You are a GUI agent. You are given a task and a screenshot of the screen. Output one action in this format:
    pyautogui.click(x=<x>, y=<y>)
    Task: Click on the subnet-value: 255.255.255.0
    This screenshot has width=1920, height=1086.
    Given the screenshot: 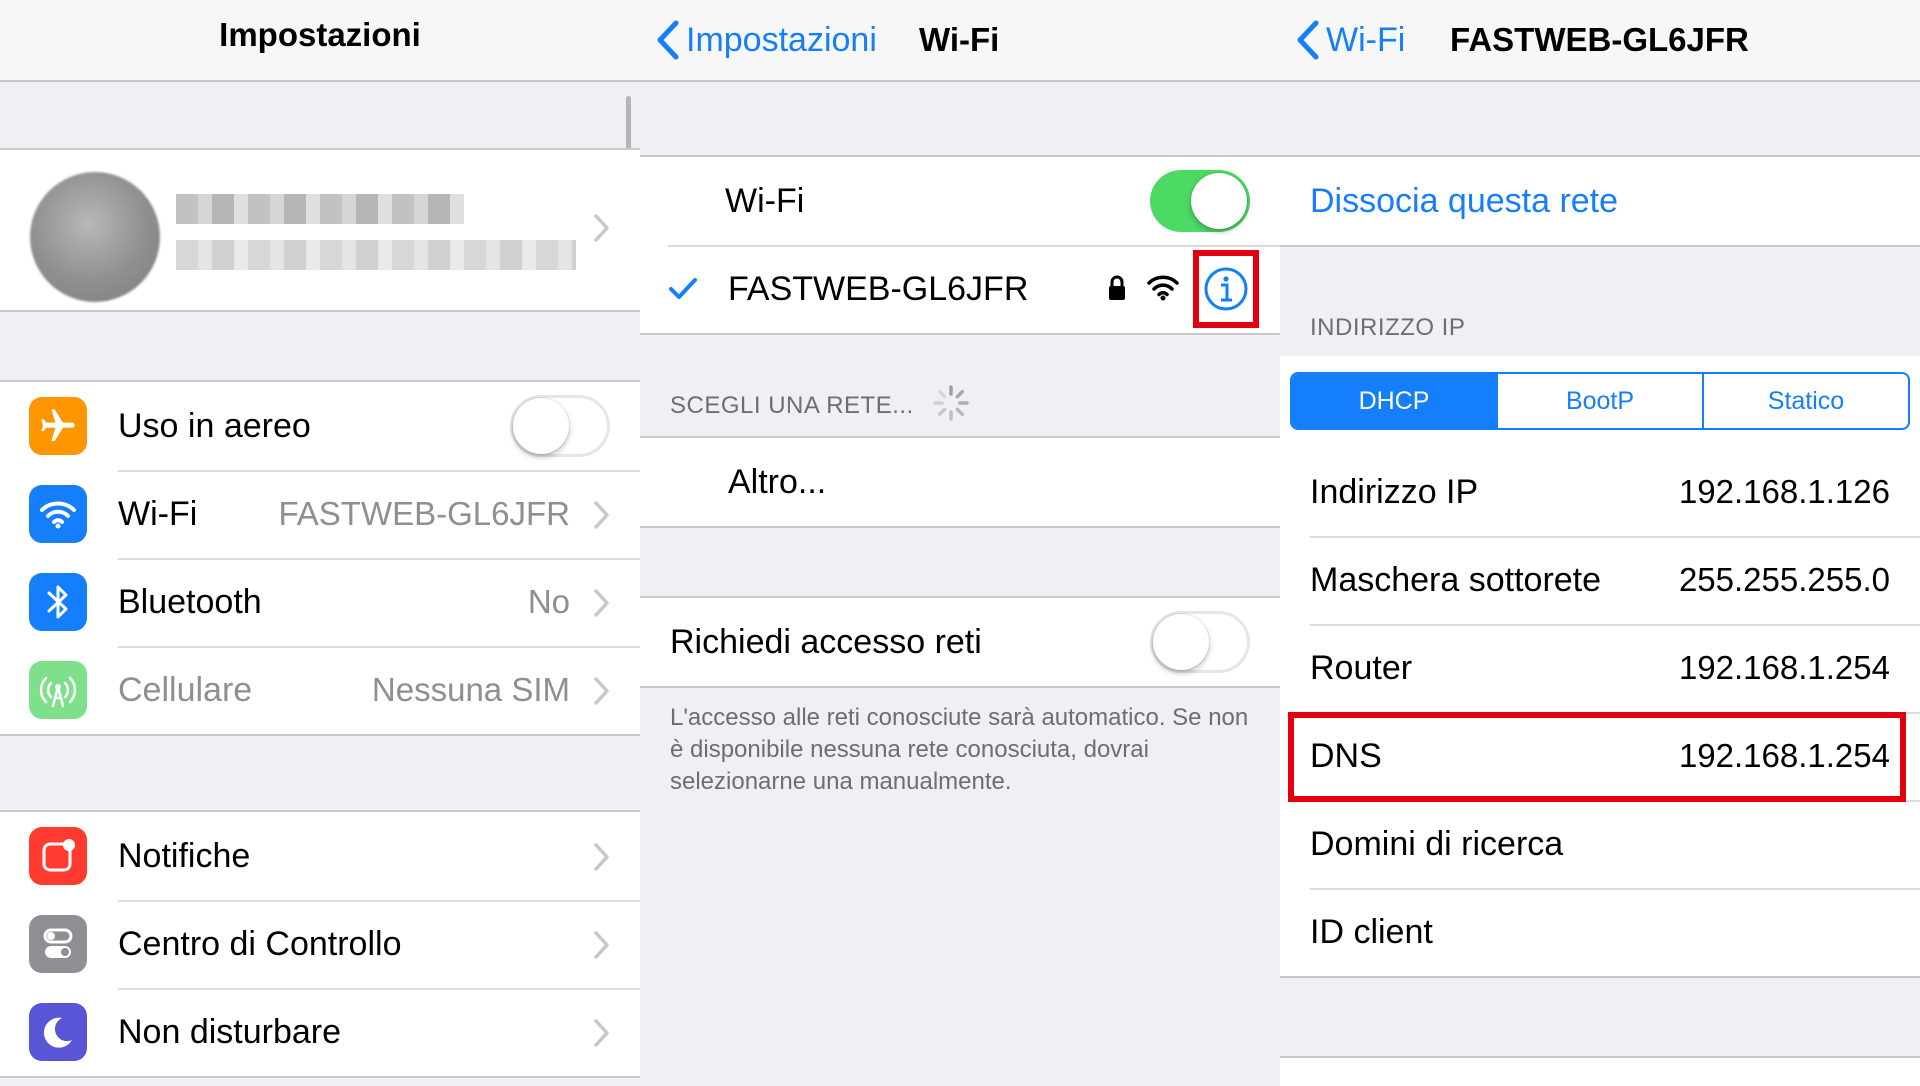 What is the action you would take?
    pyautogui.click(x=1784, y=579)
    